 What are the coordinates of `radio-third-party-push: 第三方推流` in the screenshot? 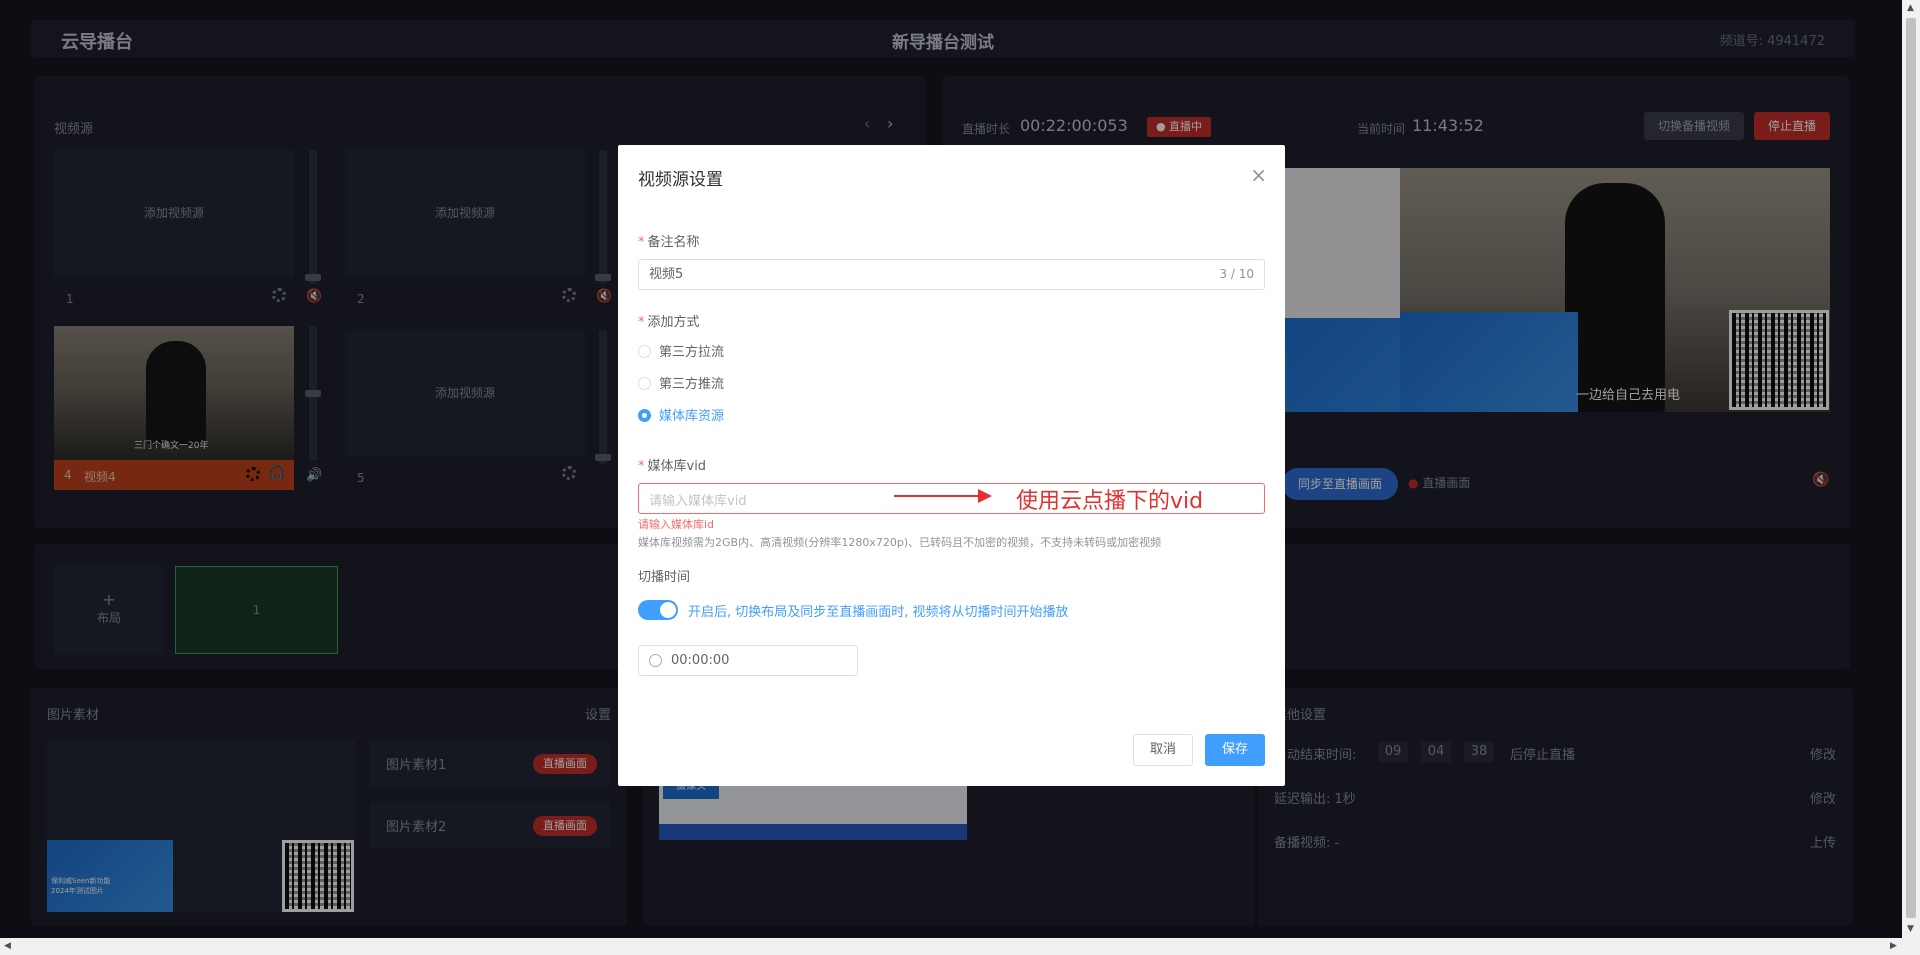 It's located at (681, 385).